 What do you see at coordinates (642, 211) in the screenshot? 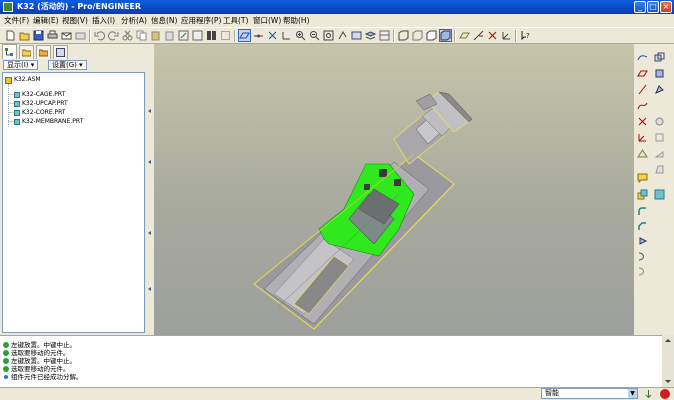
I see `round-icon` at bounding box center [642, 211].